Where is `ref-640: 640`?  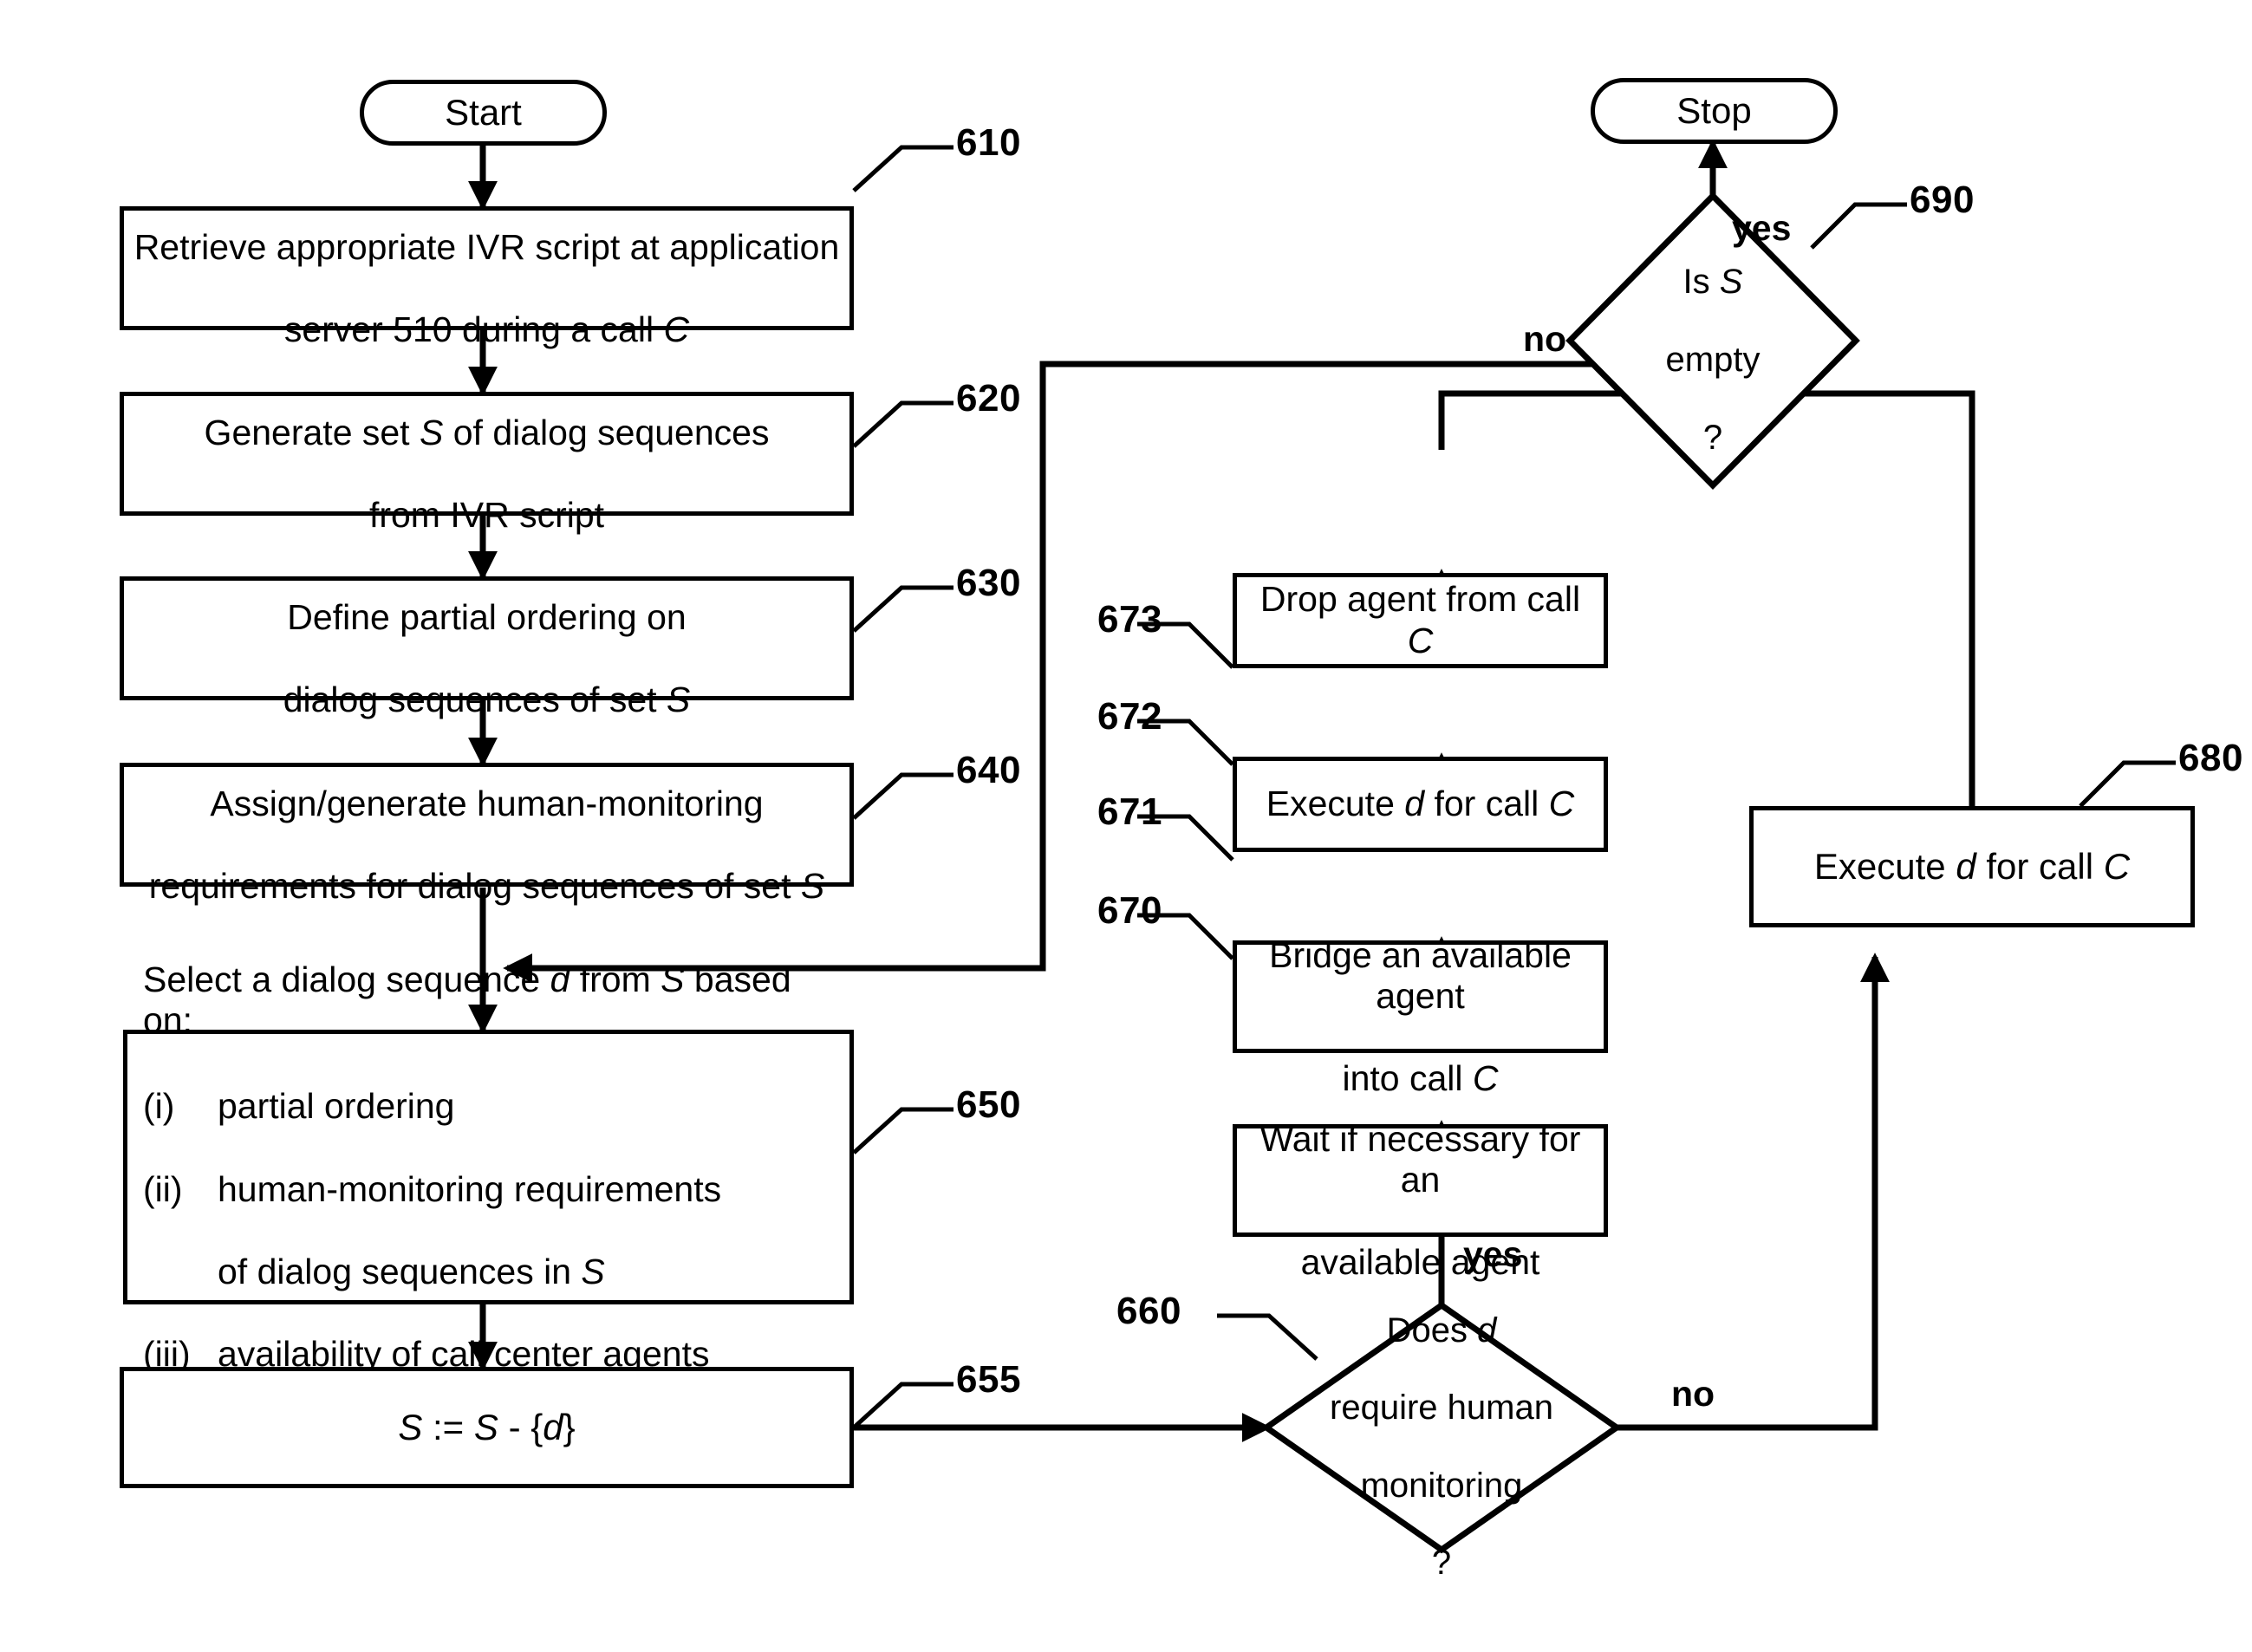 ref-640: 640 is located at coordinates (988, 770).